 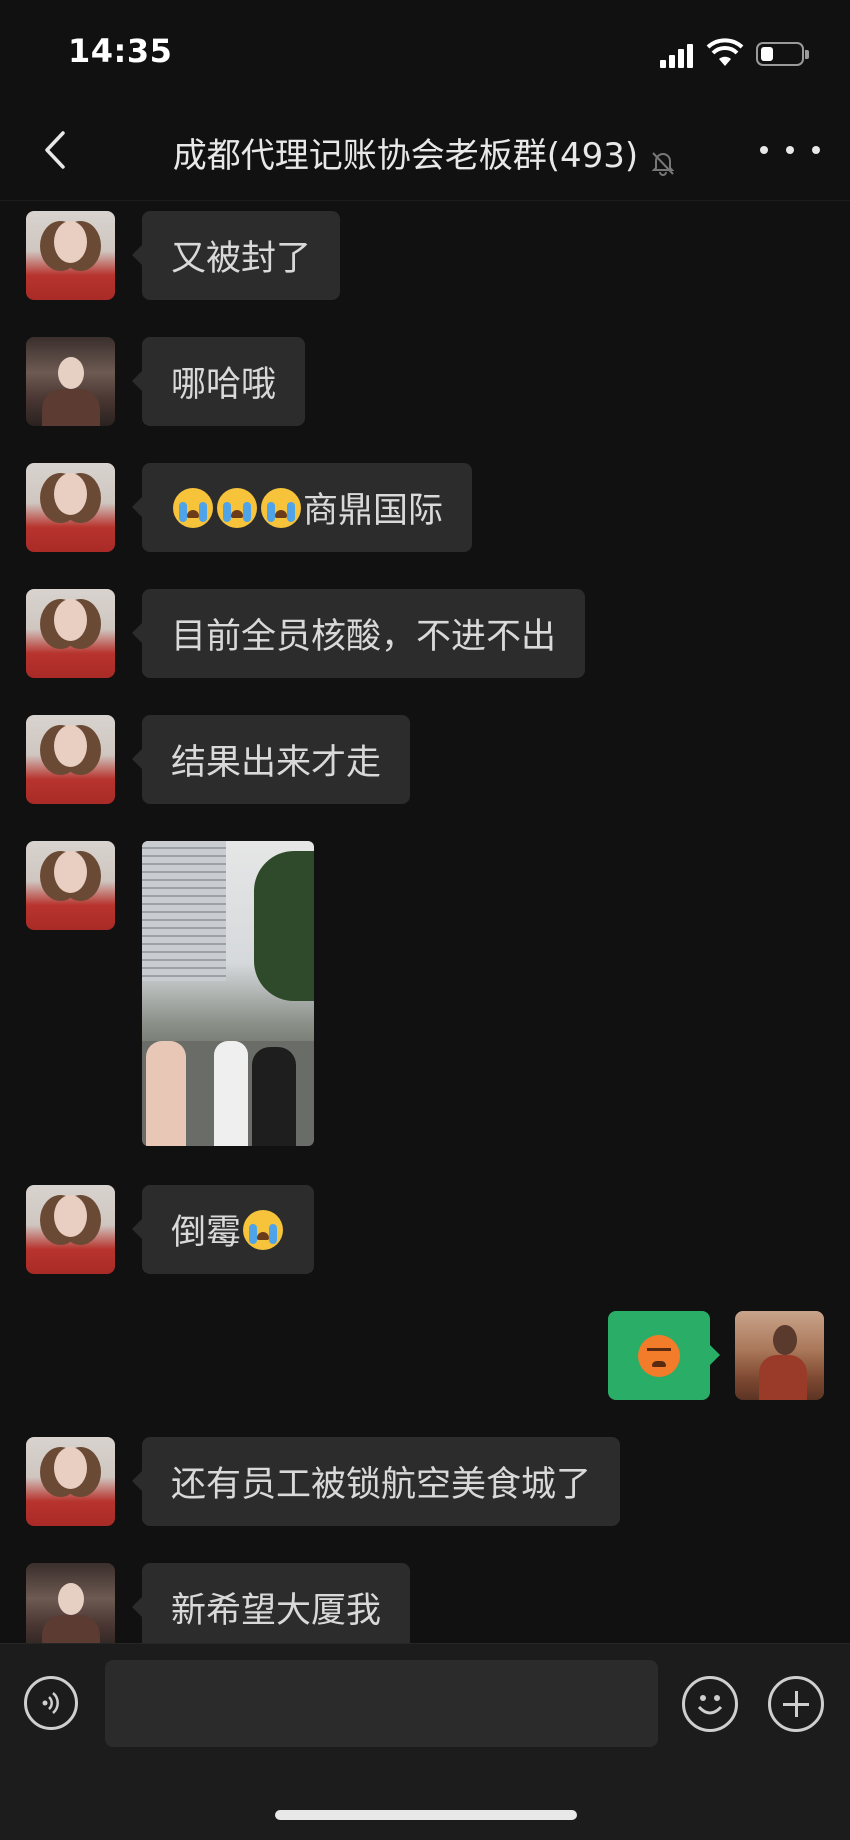 What do you see at coordinates (426, 1815) in the screenshot?
I see `home-indicator` at bounding box center [426, 1815].